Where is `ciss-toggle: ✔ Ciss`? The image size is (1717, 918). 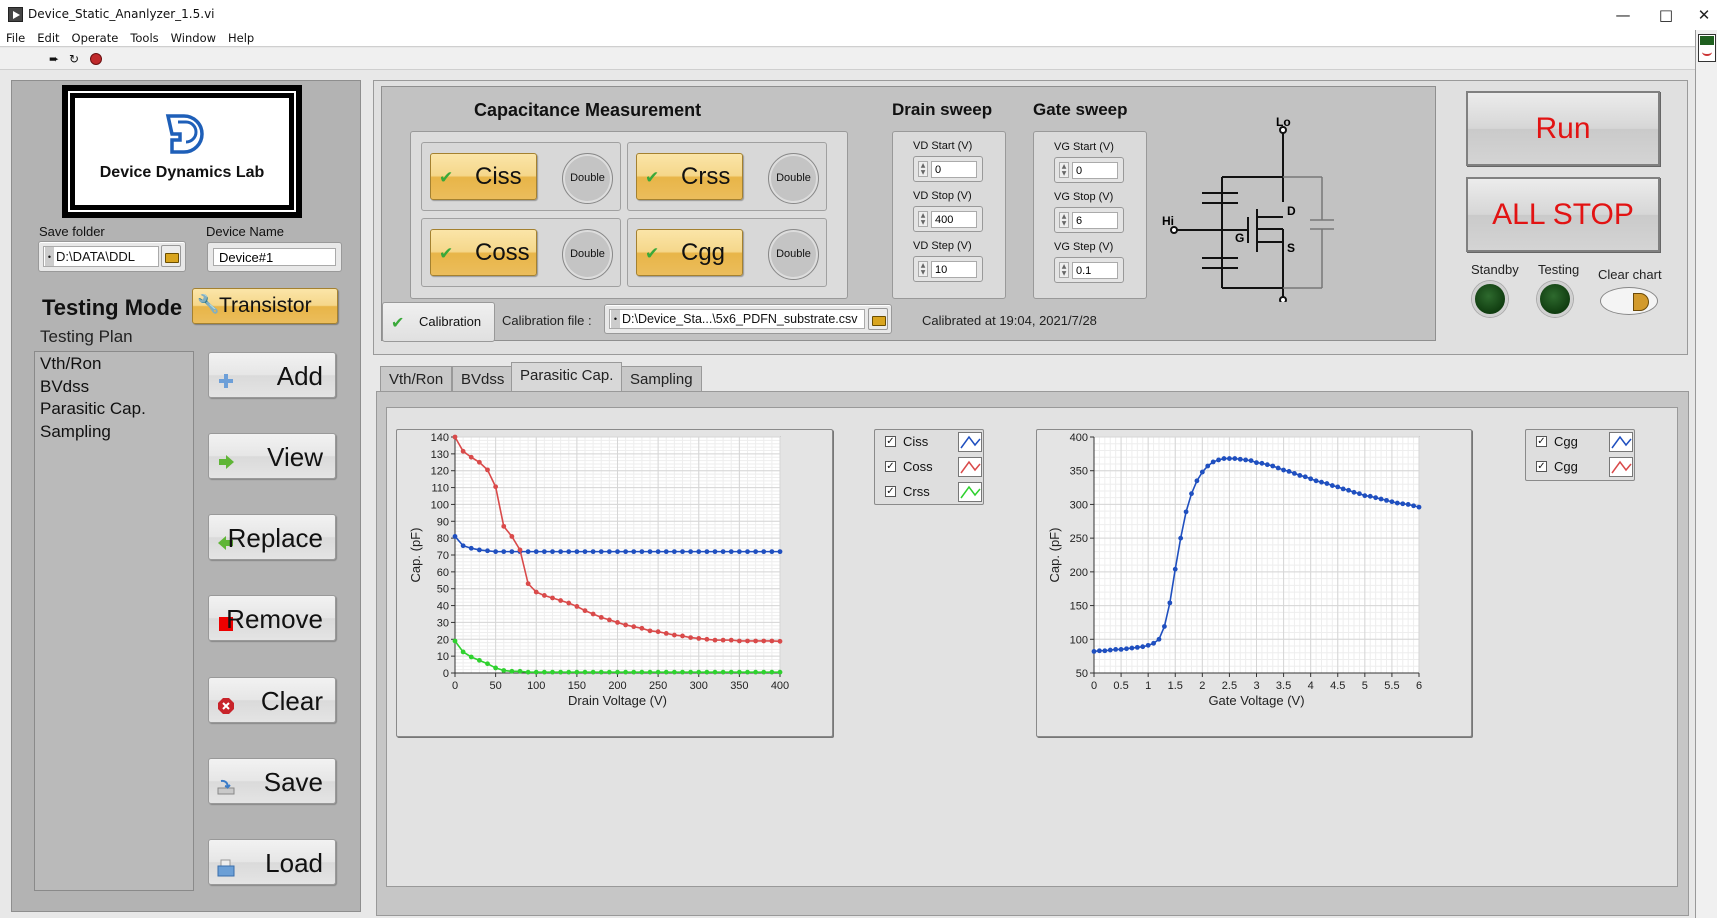
ciss-toggle: ✔ Ciss is located at coordinates (483, 176).